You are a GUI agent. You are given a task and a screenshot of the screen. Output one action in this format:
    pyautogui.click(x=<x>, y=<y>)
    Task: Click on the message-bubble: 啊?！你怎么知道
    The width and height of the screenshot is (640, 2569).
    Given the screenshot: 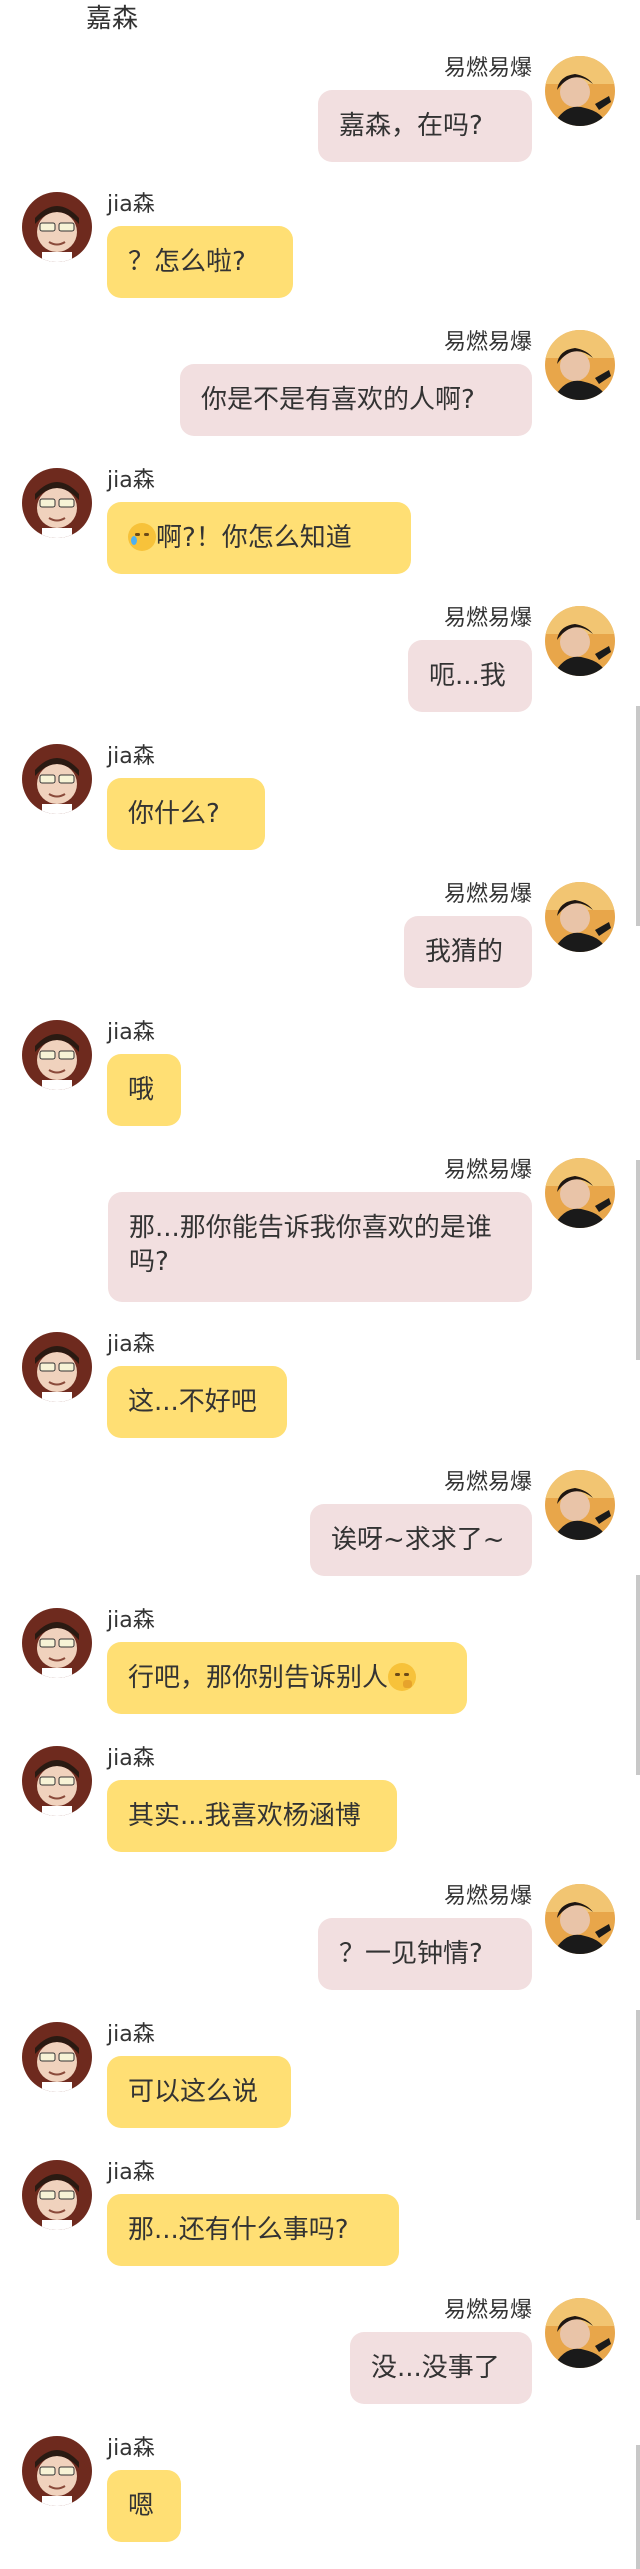 What is the action you would take?
    pyautogui.click(x=259, y=538)
    